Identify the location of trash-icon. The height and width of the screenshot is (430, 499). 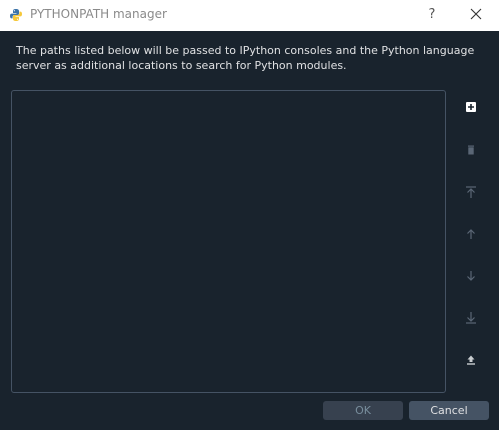
(471, 150).